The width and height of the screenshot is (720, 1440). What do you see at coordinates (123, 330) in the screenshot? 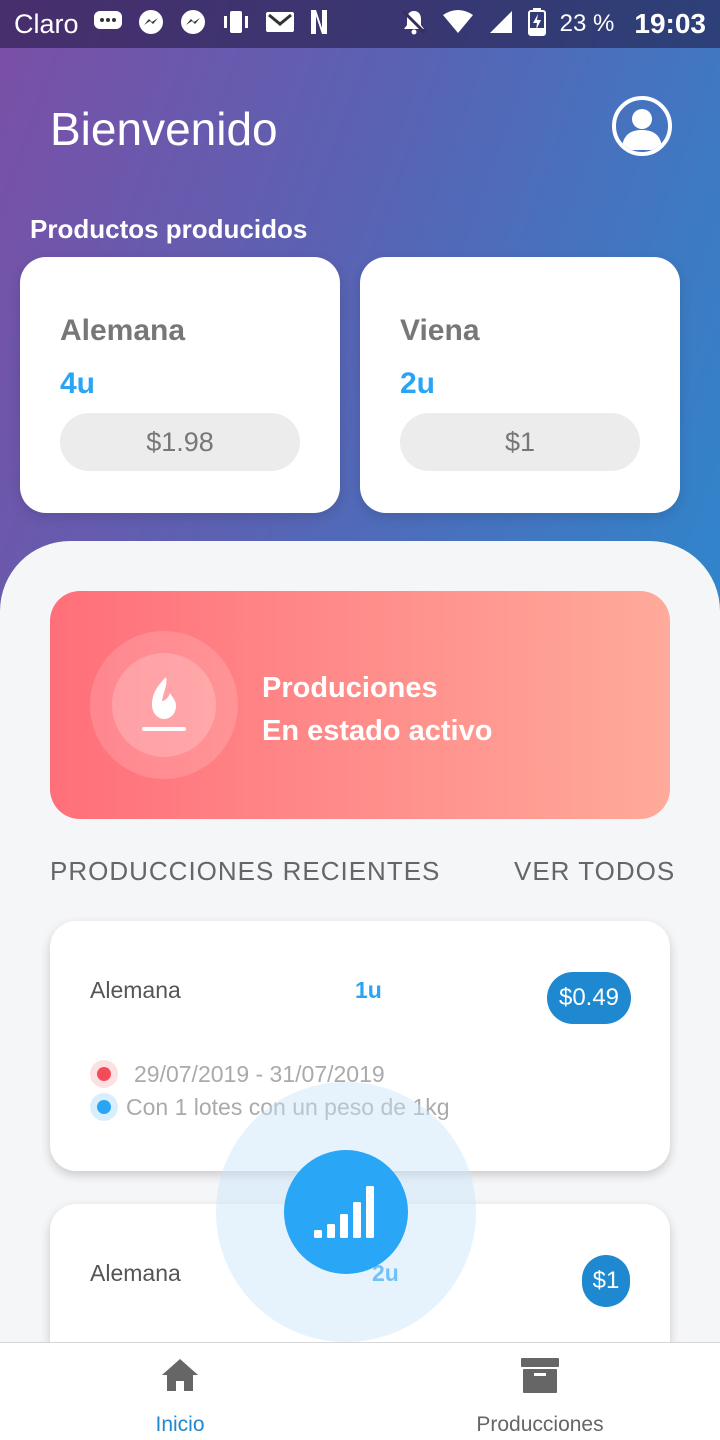
I see `product-name: Alemana` at bounding box center [123, 330].